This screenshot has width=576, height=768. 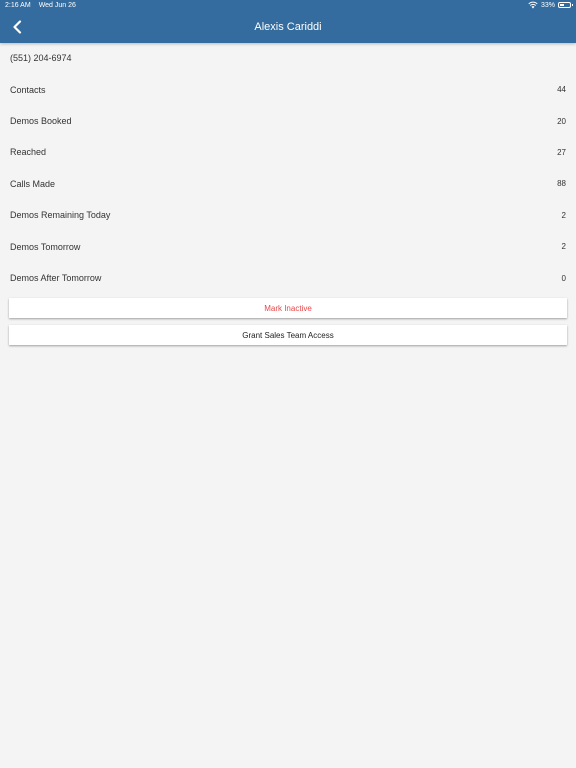 I want to click on stat-row: Contacts 44, so click(x=288, y=89).